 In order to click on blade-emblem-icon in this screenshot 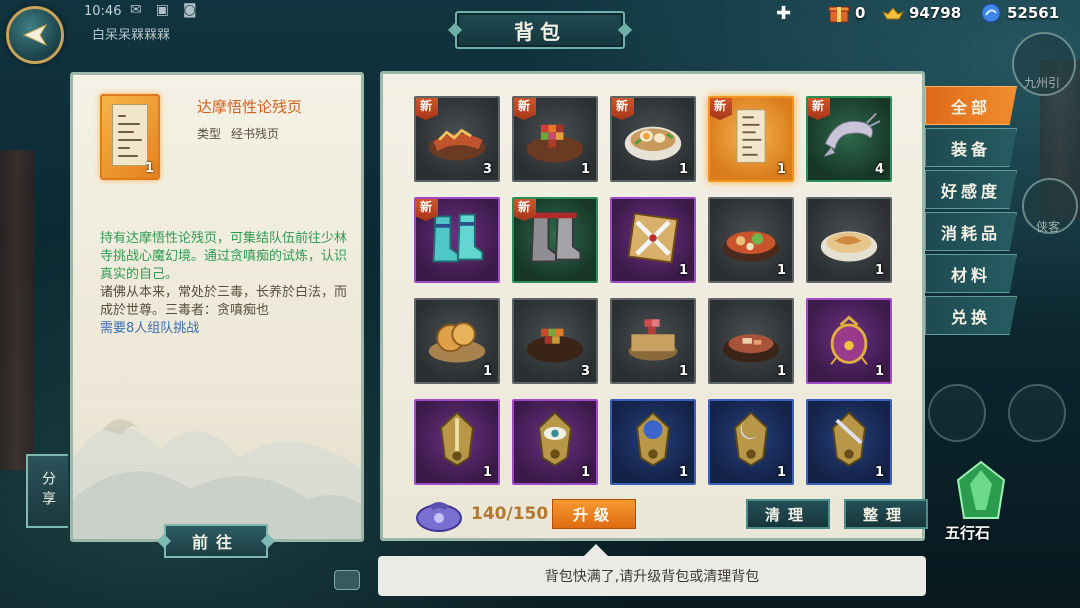, I will do `click(849, 439)`.